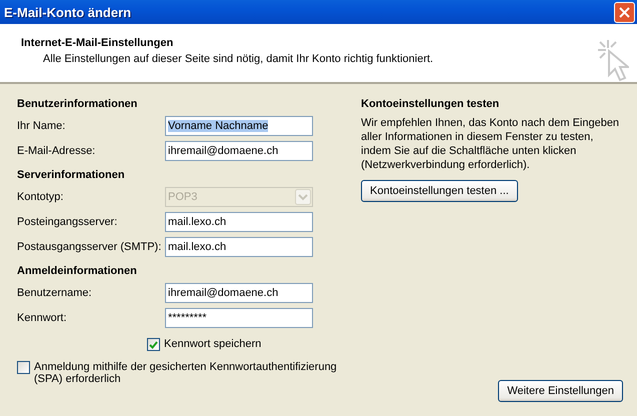 The width and height of the screenshot is (637, 416). Describe the element at coordinates (68, 12) in the screenshot. I see `window-title: E-Mail-Konto ändern` at that location.